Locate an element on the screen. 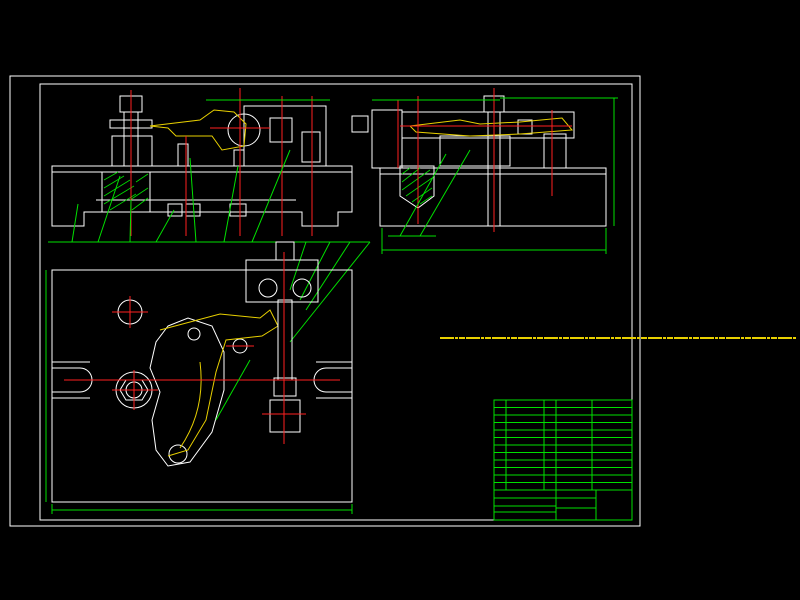 The width and height of the screenshot is (800, 600). title-block is located at coordinates (563, 460).